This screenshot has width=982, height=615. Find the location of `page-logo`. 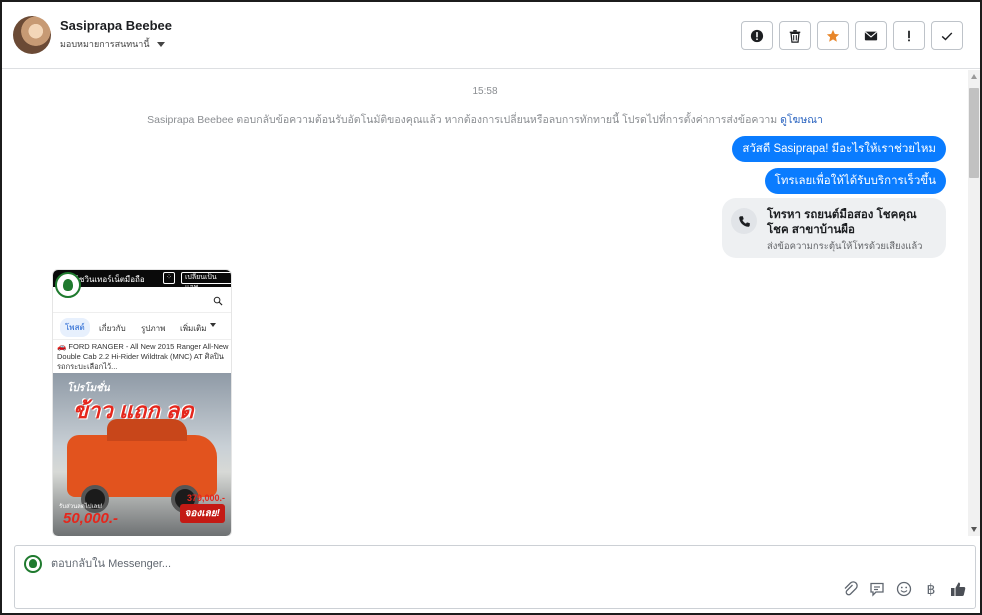

page-logo is located at coordinates (68, 285).